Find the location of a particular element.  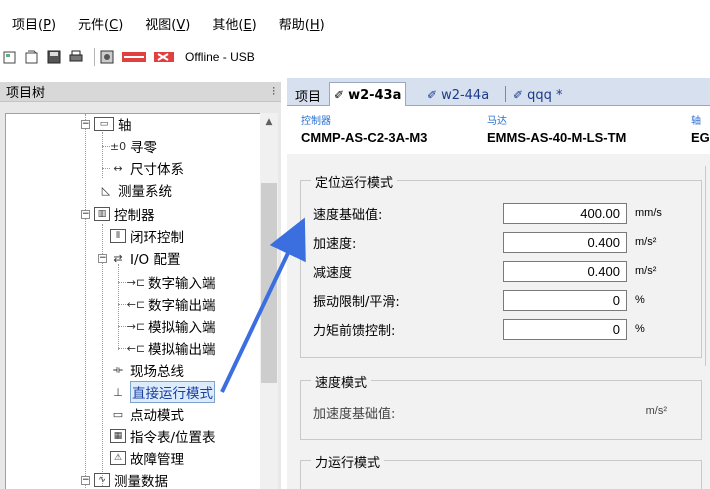

menu-other: 其他(E) is located at coordinates (234, 23).